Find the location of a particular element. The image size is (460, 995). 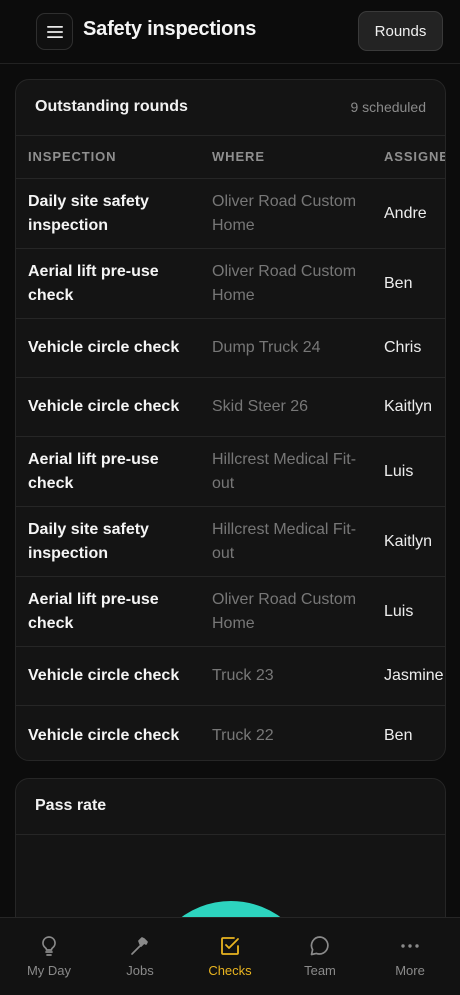

pass-rate-header: Pass rate is located at coordinates (230, 807).